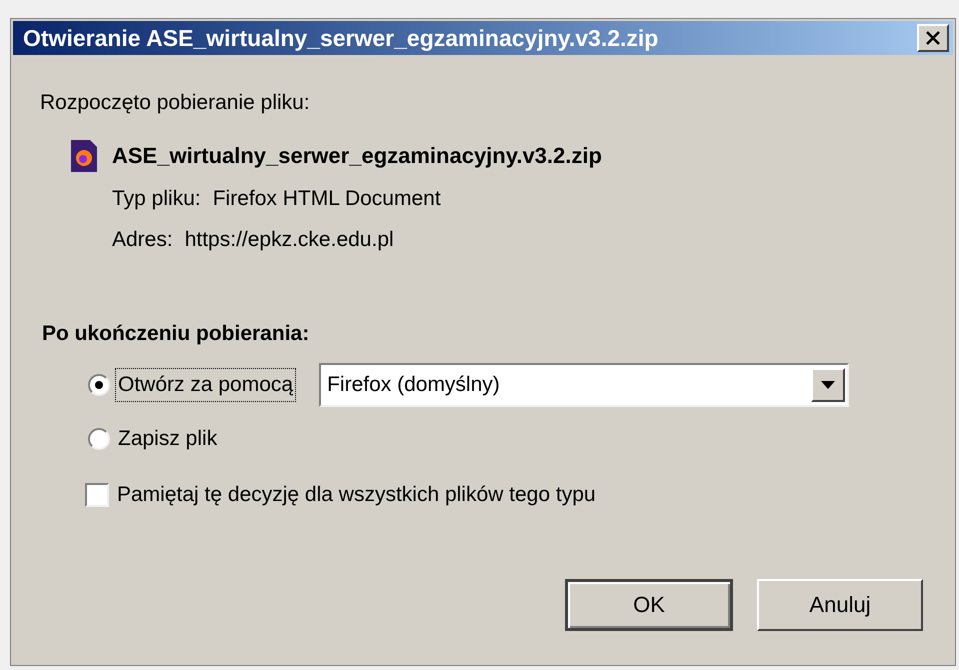 This screenshot has width=959, height=670. I want to click on radio-label: Otwórz za pomocą, so click(206, 385).